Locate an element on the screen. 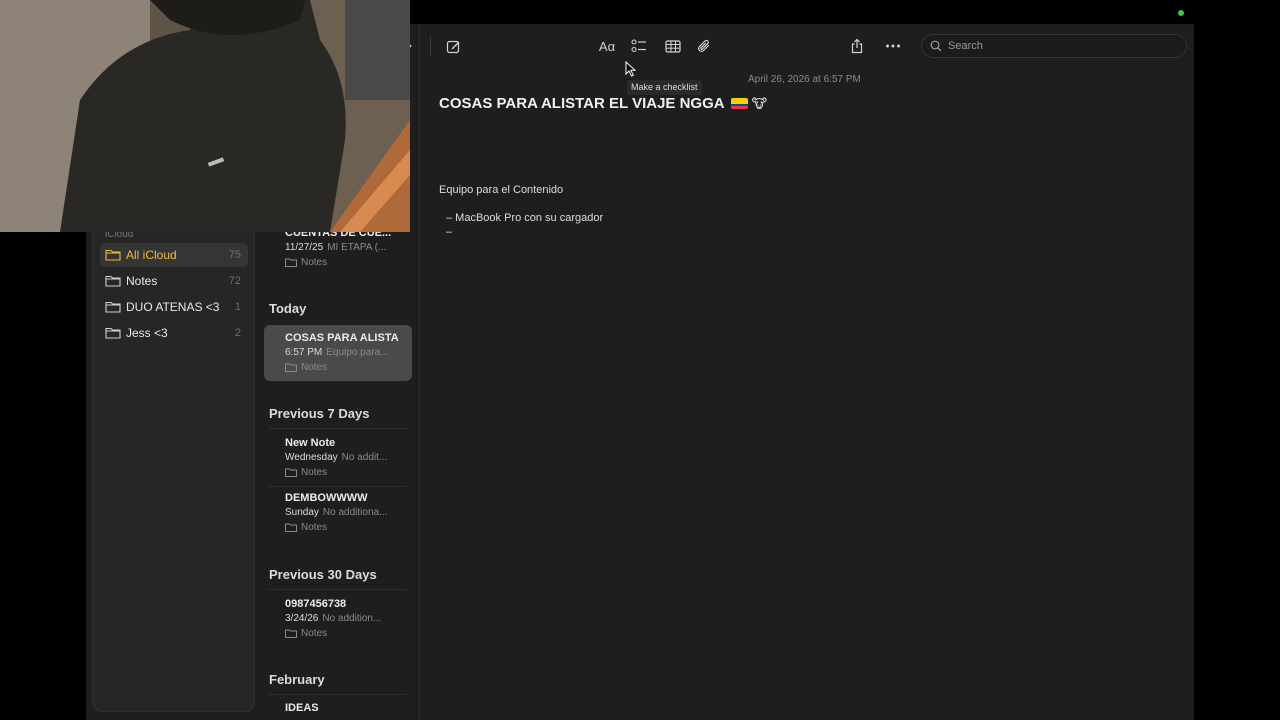 The image size is (1280, 720). search-icon is located at coordinates (936, 46).